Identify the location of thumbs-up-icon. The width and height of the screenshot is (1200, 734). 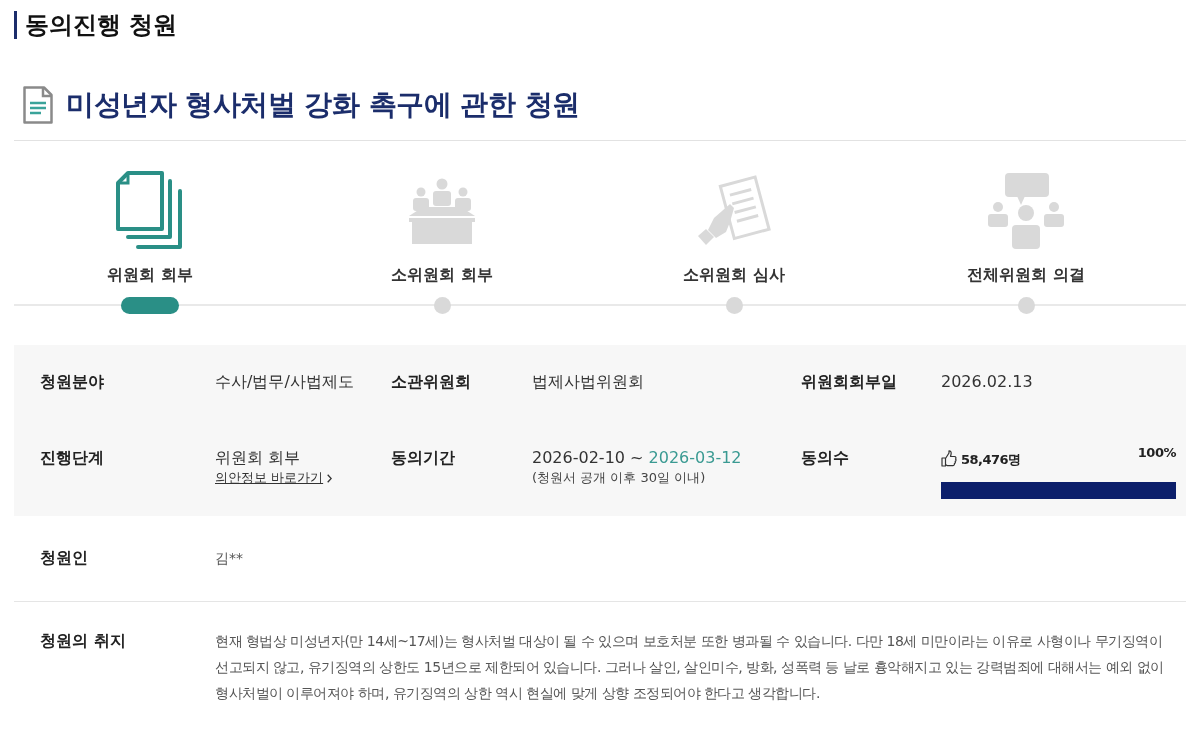
(949, 458).